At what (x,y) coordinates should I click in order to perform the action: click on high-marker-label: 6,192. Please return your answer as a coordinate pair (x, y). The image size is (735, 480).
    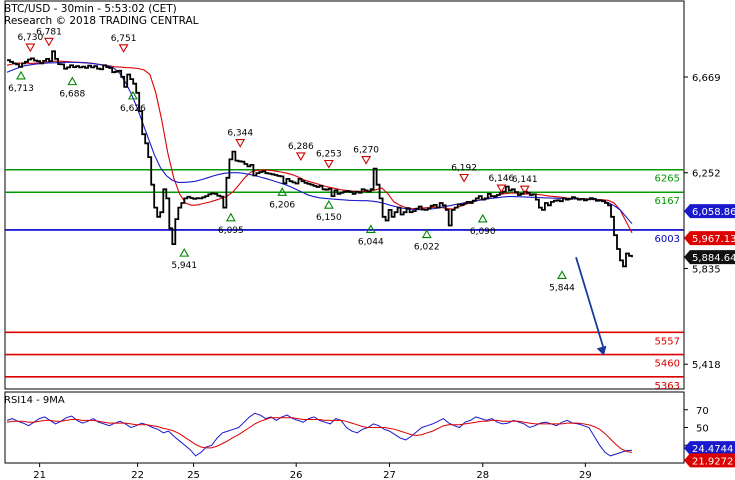
    Looking at the image, I should click on (464, 169).